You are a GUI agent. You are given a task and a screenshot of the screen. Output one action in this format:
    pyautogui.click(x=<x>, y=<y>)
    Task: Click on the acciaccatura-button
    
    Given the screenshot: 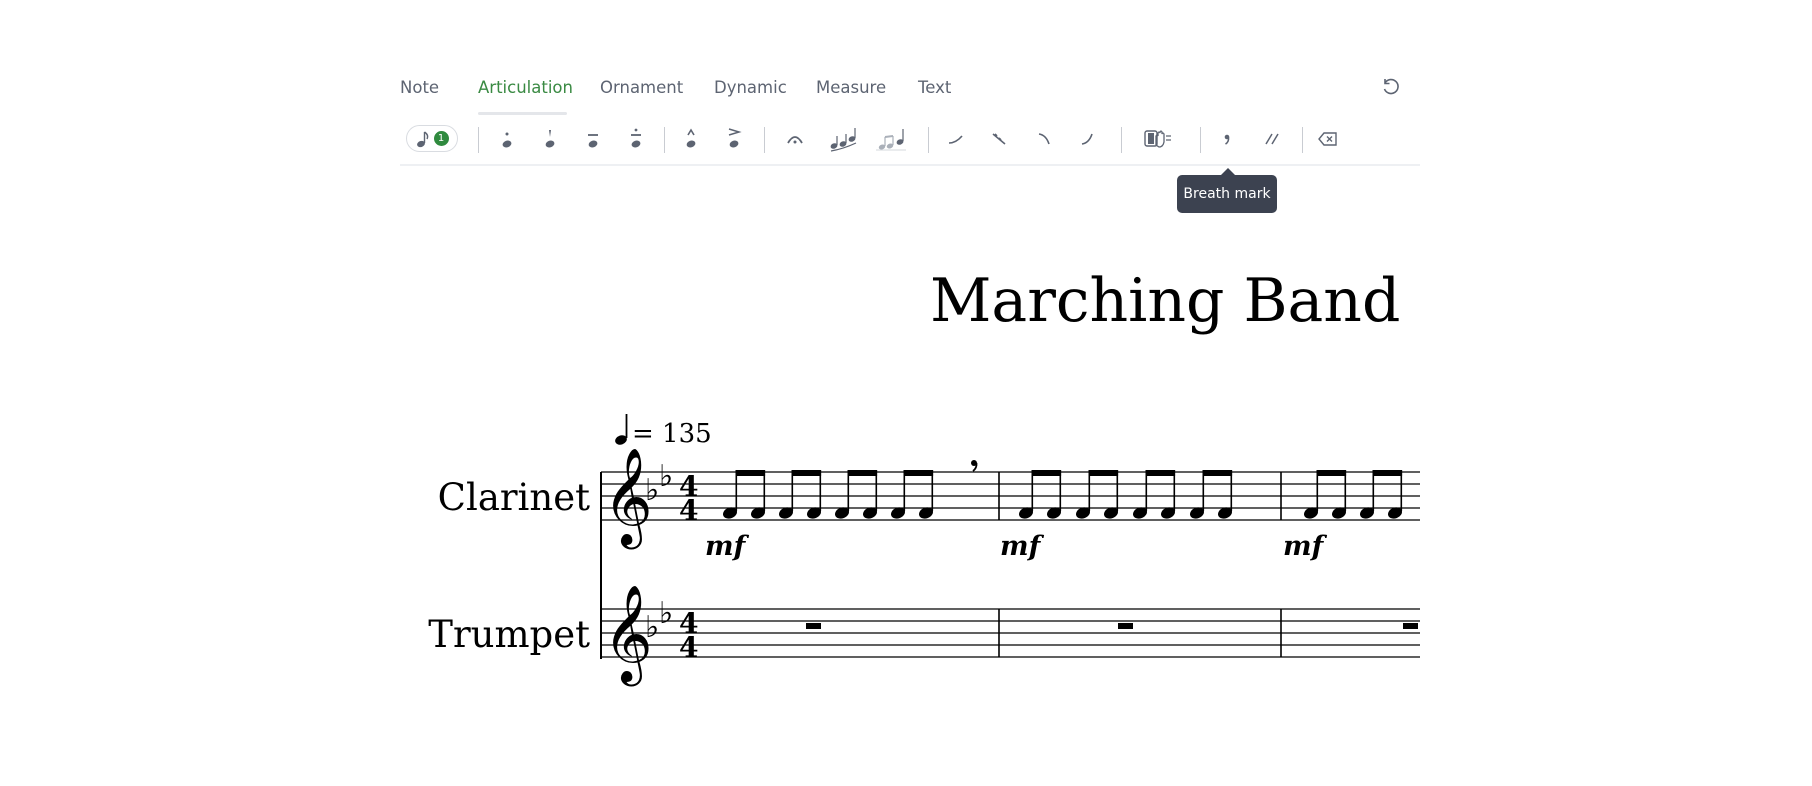 What is the action you would take?
    pyautogui.click(x=891, y=139)
    